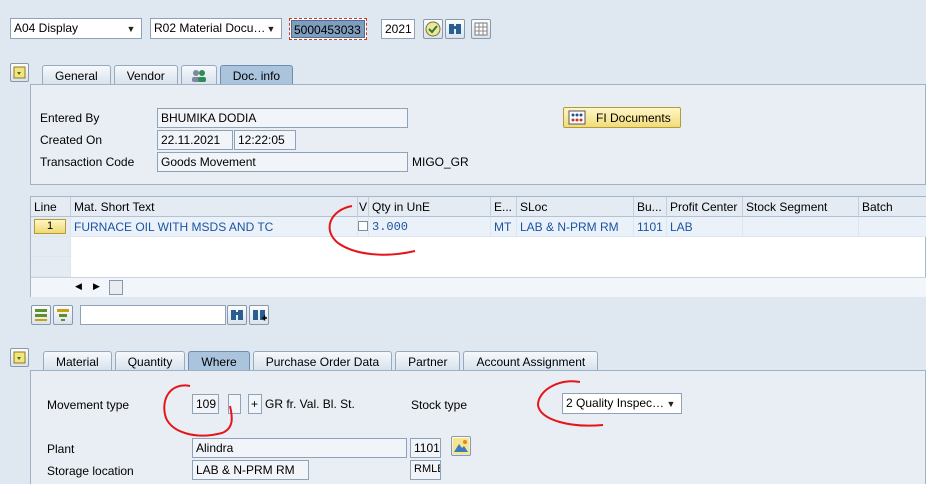 This screenshot has height=484, width=926. I want to click on movement-type-label: Movement type, so click(88, 405).